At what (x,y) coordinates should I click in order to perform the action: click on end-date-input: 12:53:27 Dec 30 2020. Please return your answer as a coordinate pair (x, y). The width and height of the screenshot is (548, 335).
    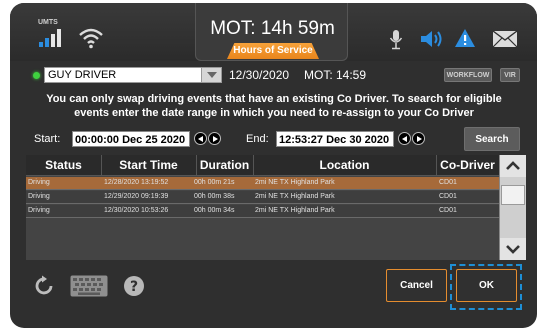
    Looking at the image, I should click on (335, 139).